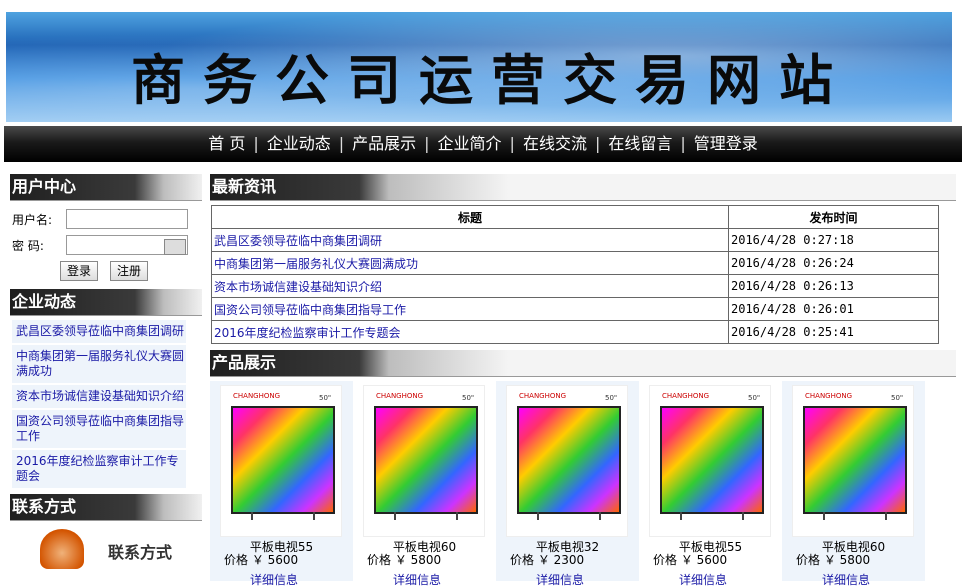 The image size is (966, 588). What do you see at coordinates (640, 144) in the screenshot?
I see `nav-guestbook: 在线留言` at bounding box center [640, 144].